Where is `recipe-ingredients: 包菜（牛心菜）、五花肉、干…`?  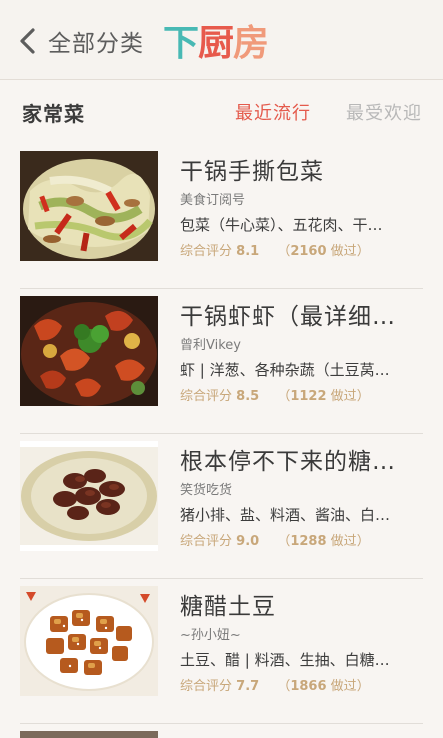 recipe-ingredients: 包菜（牛心菜）、五花肉、干… is located at coordinates (281, 225).